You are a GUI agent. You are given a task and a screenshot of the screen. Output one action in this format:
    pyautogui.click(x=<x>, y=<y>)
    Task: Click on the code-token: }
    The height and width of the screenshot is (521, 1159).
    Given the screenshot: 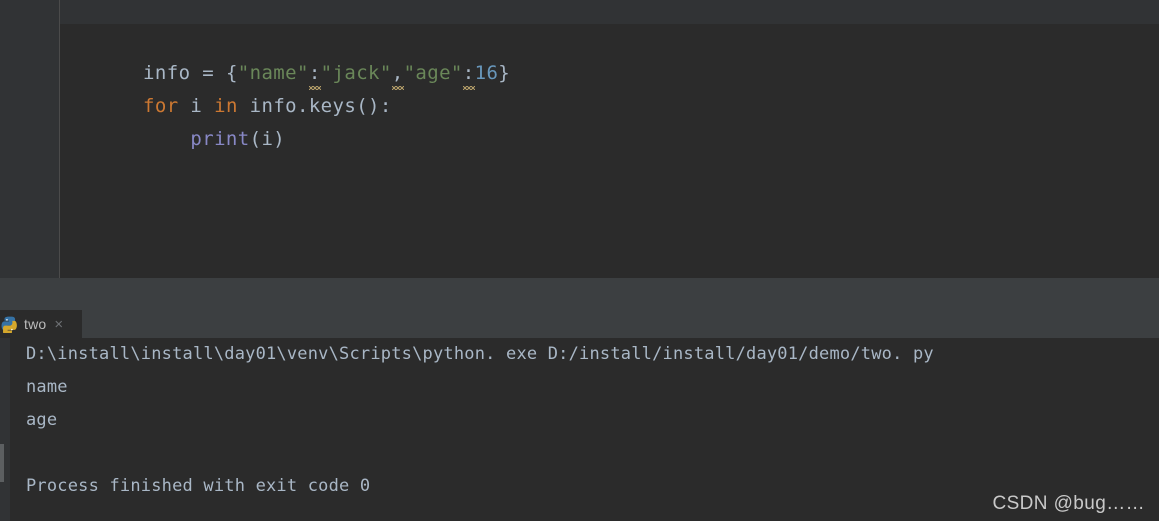 What is the action you would take?
    pyautogui.click(x=504, y=73)
    